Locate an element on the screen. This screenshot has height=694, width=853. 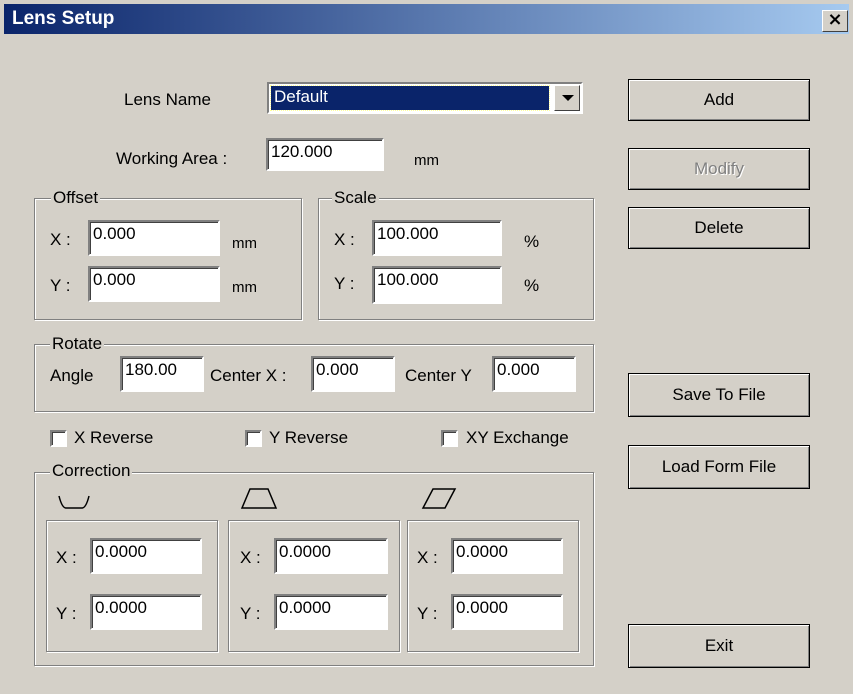
scale-group-title: Scale is located at coordinates (355, 198).